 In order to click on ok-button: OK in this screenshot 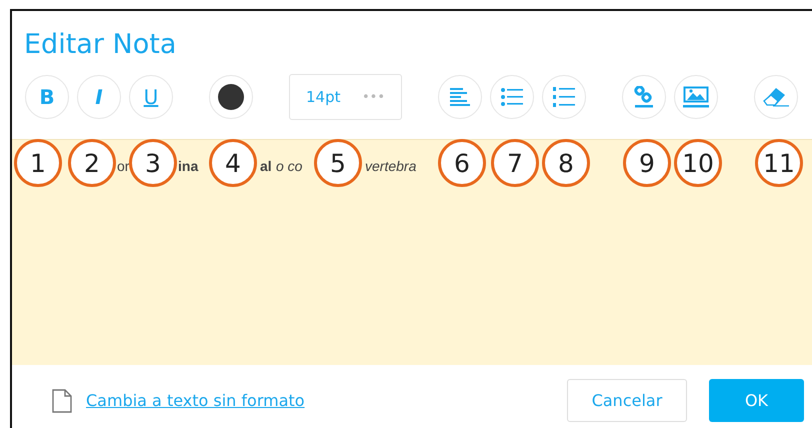, I will do `click(756, 400)`.